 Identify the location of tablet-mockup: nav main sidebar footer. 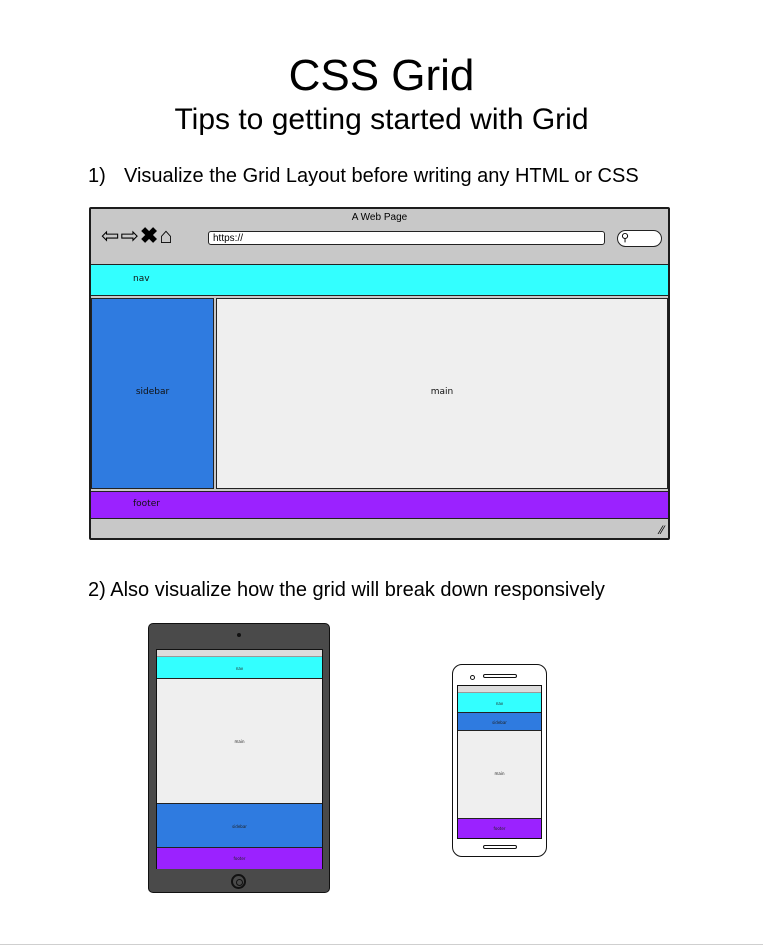
(239, 758).